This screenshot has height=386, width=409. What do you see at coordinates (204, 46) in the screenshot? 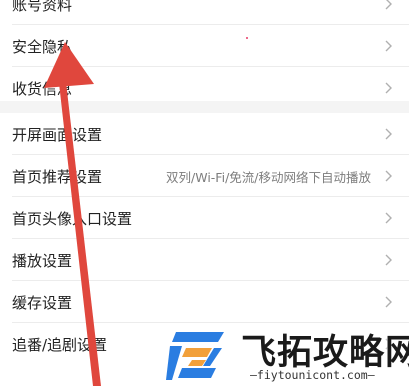
I see `settings-row-security-privacy: 安全隐私` at bounding box center [204, 46].